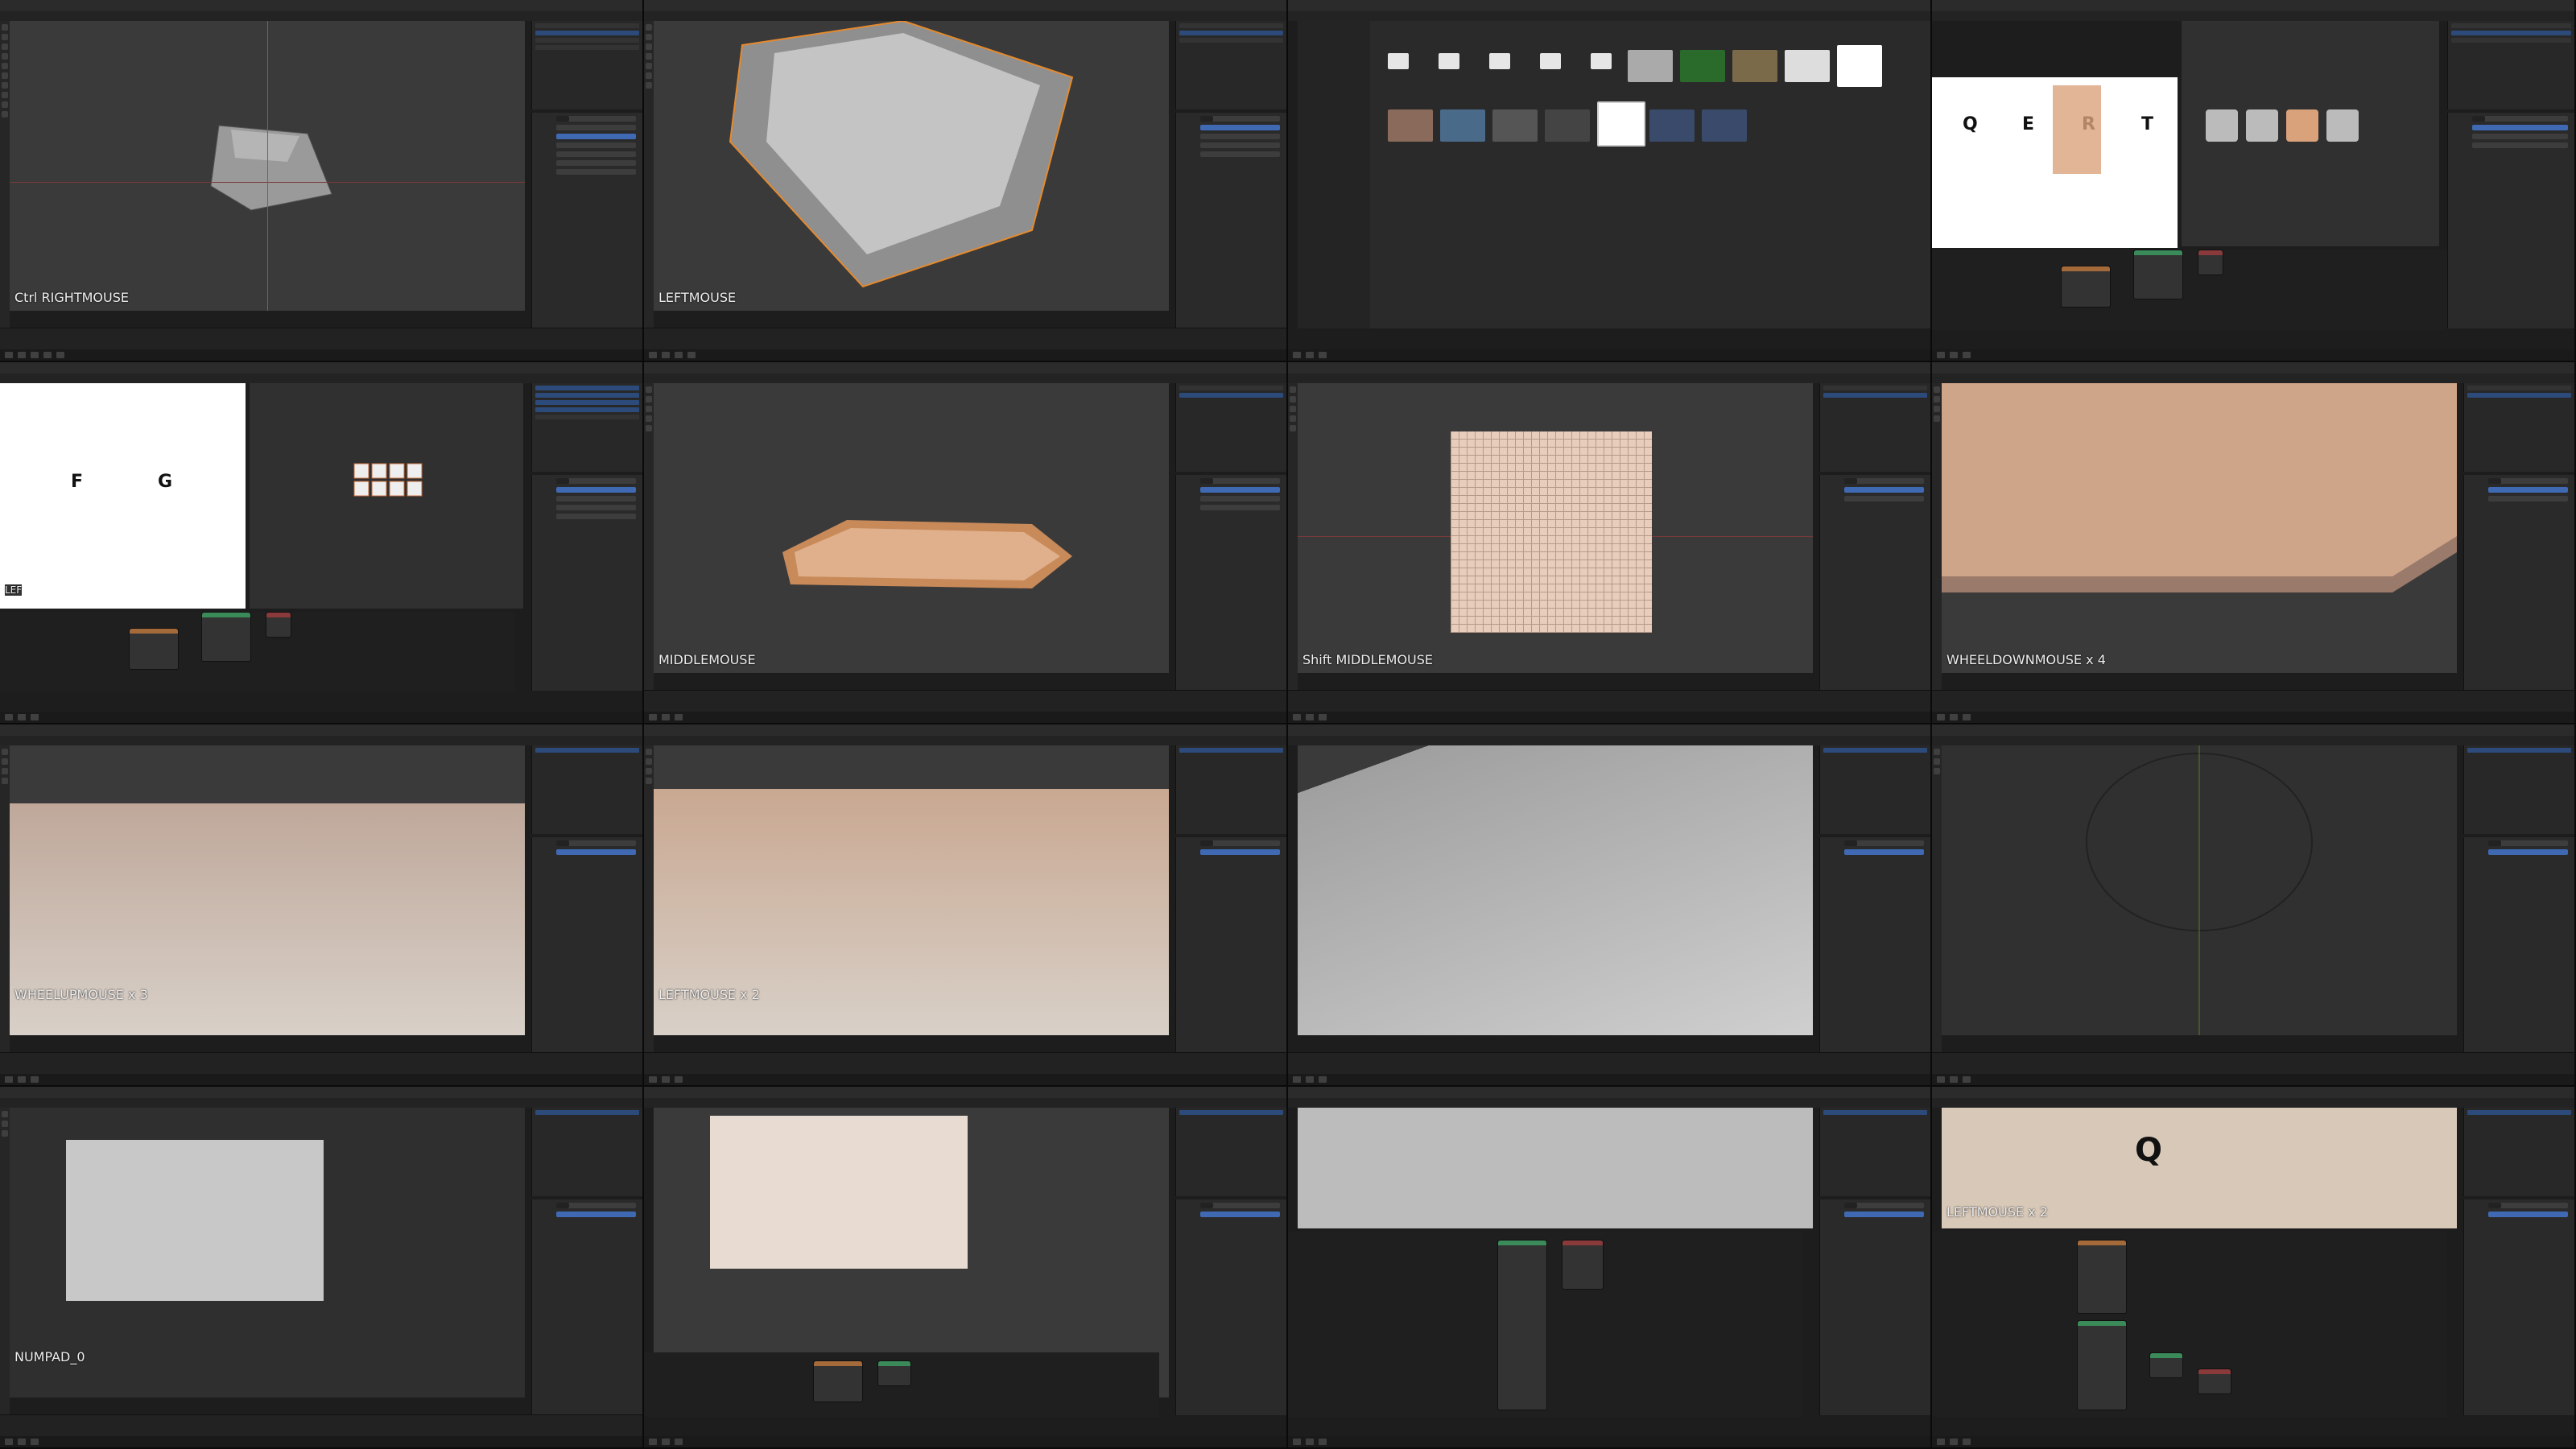 The height and width of the screenshot is (1449, 2576). What do you see at coordinates (1621, 124) in the screenshot?
I see `image-thumbnail-selected` at bounding box center [1621, 124].